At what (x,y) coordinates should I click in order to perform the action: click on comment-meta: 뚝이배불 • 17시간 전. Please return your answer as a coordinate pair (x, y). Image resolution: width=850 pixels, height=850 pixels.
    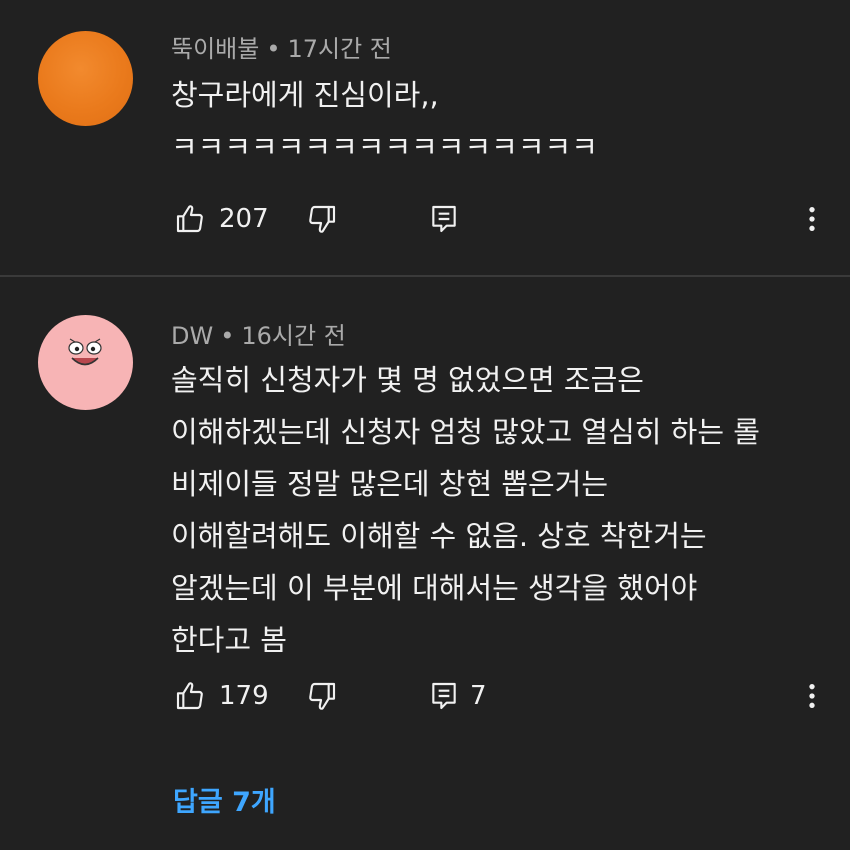
    Looking at the image, I should click on (281, 46).